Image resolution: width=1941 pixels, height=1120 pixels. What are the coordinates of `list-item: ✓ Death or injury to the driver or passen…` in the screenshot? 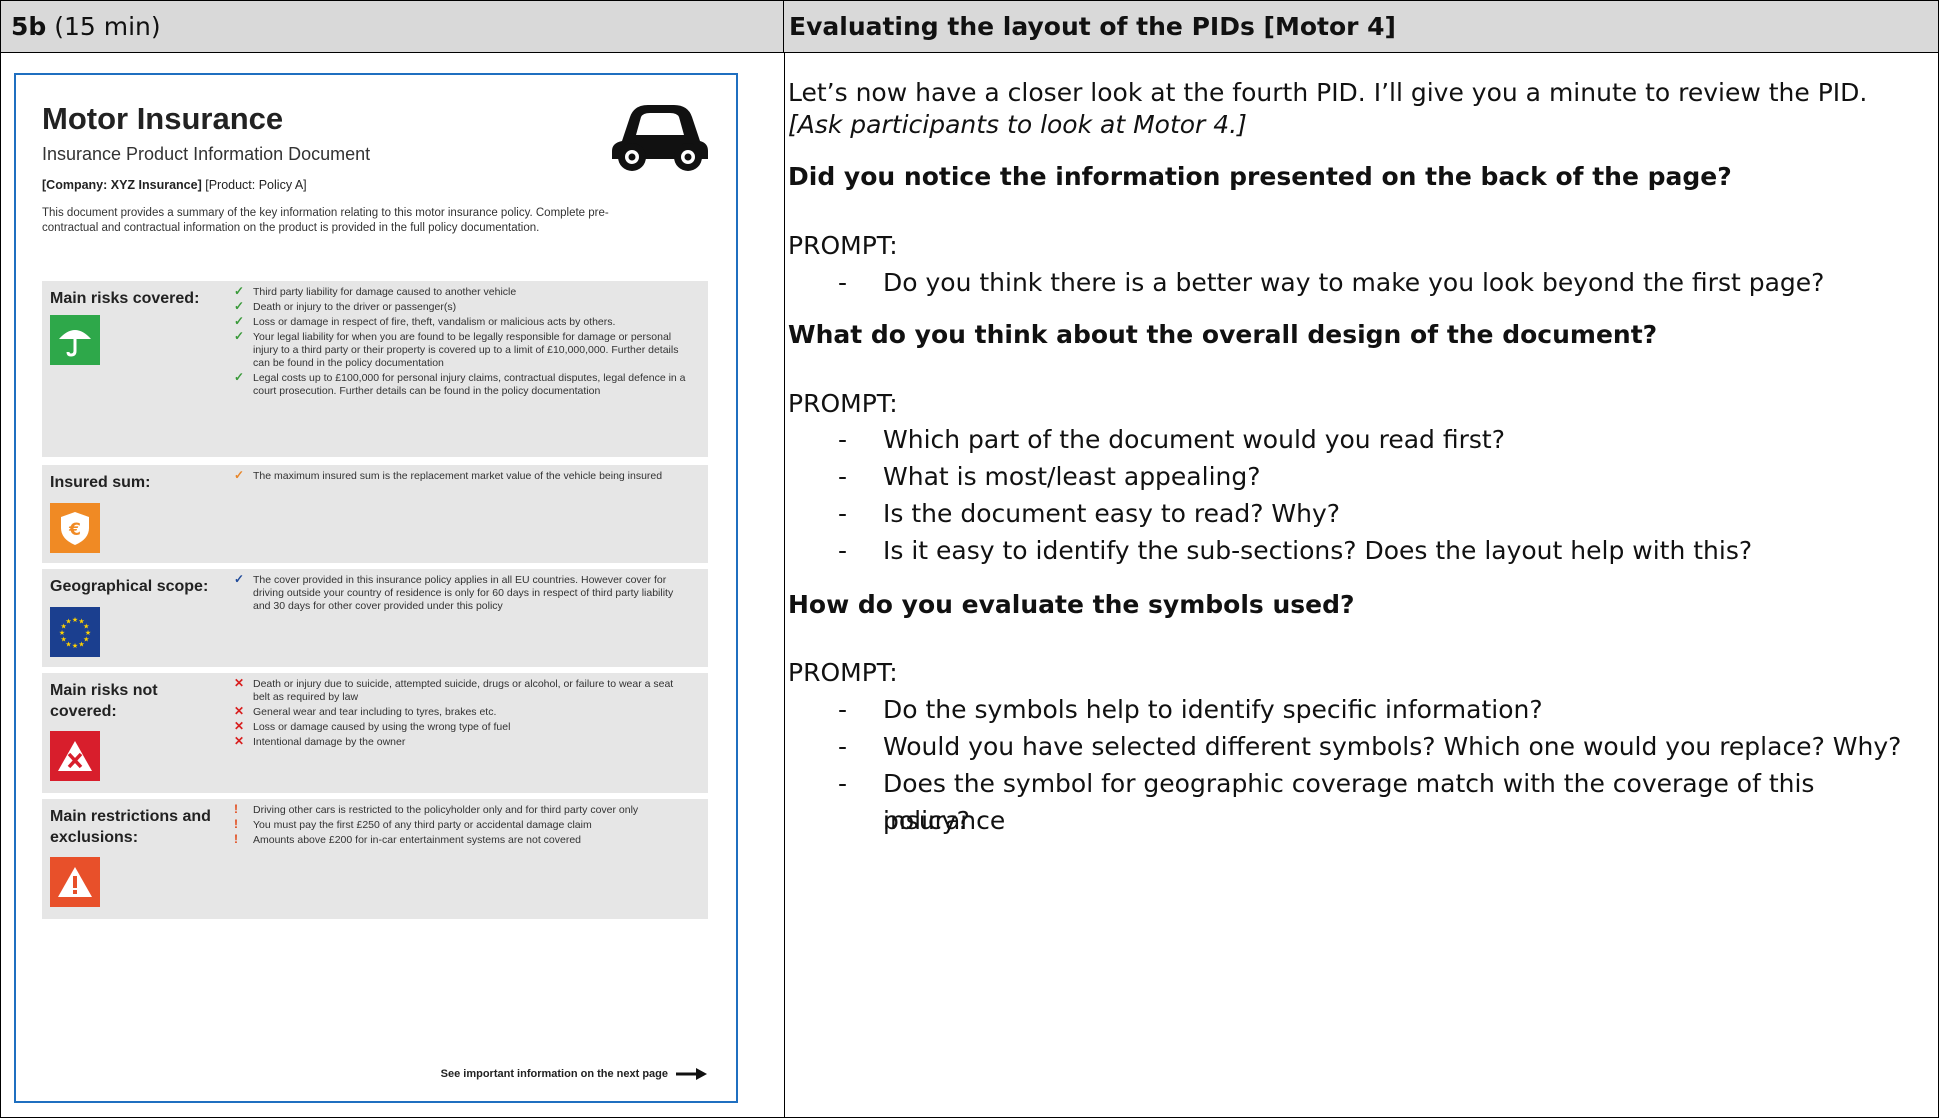 It's located at (345, 306).